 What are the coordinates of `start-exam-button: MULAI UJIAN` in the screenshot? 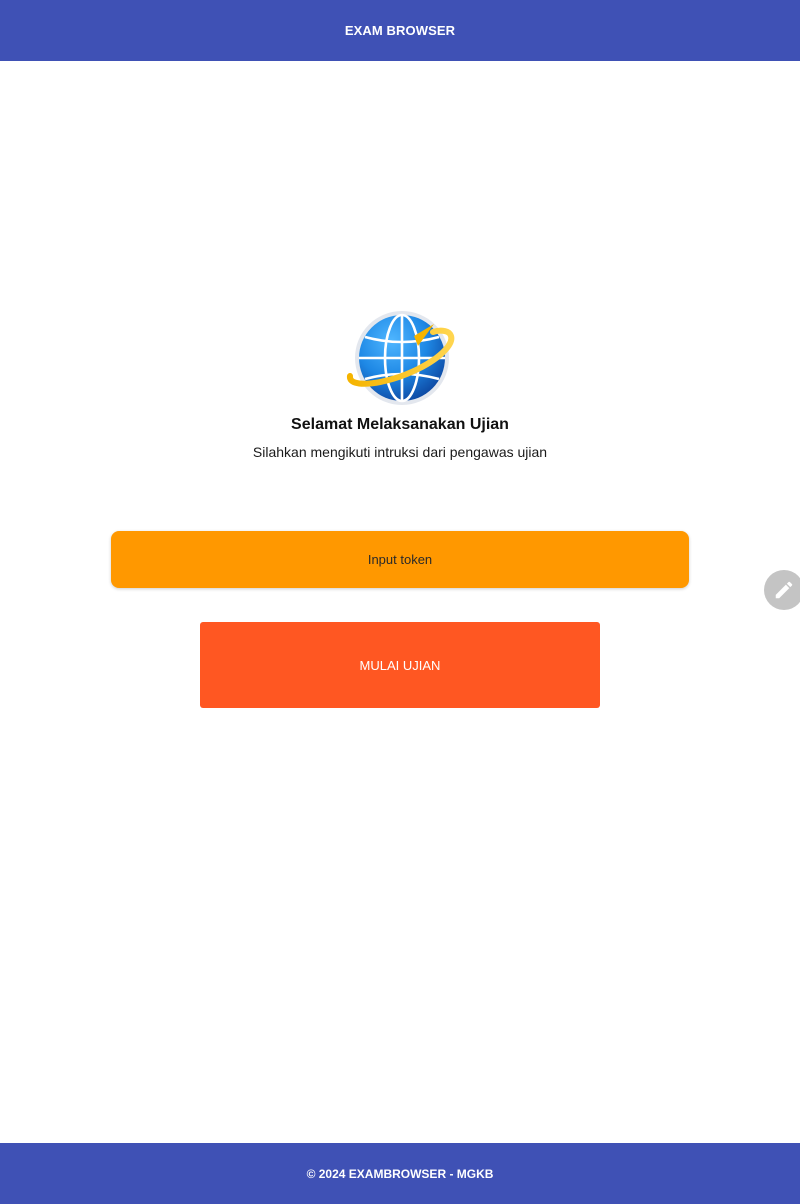 It's located at (400, 665).